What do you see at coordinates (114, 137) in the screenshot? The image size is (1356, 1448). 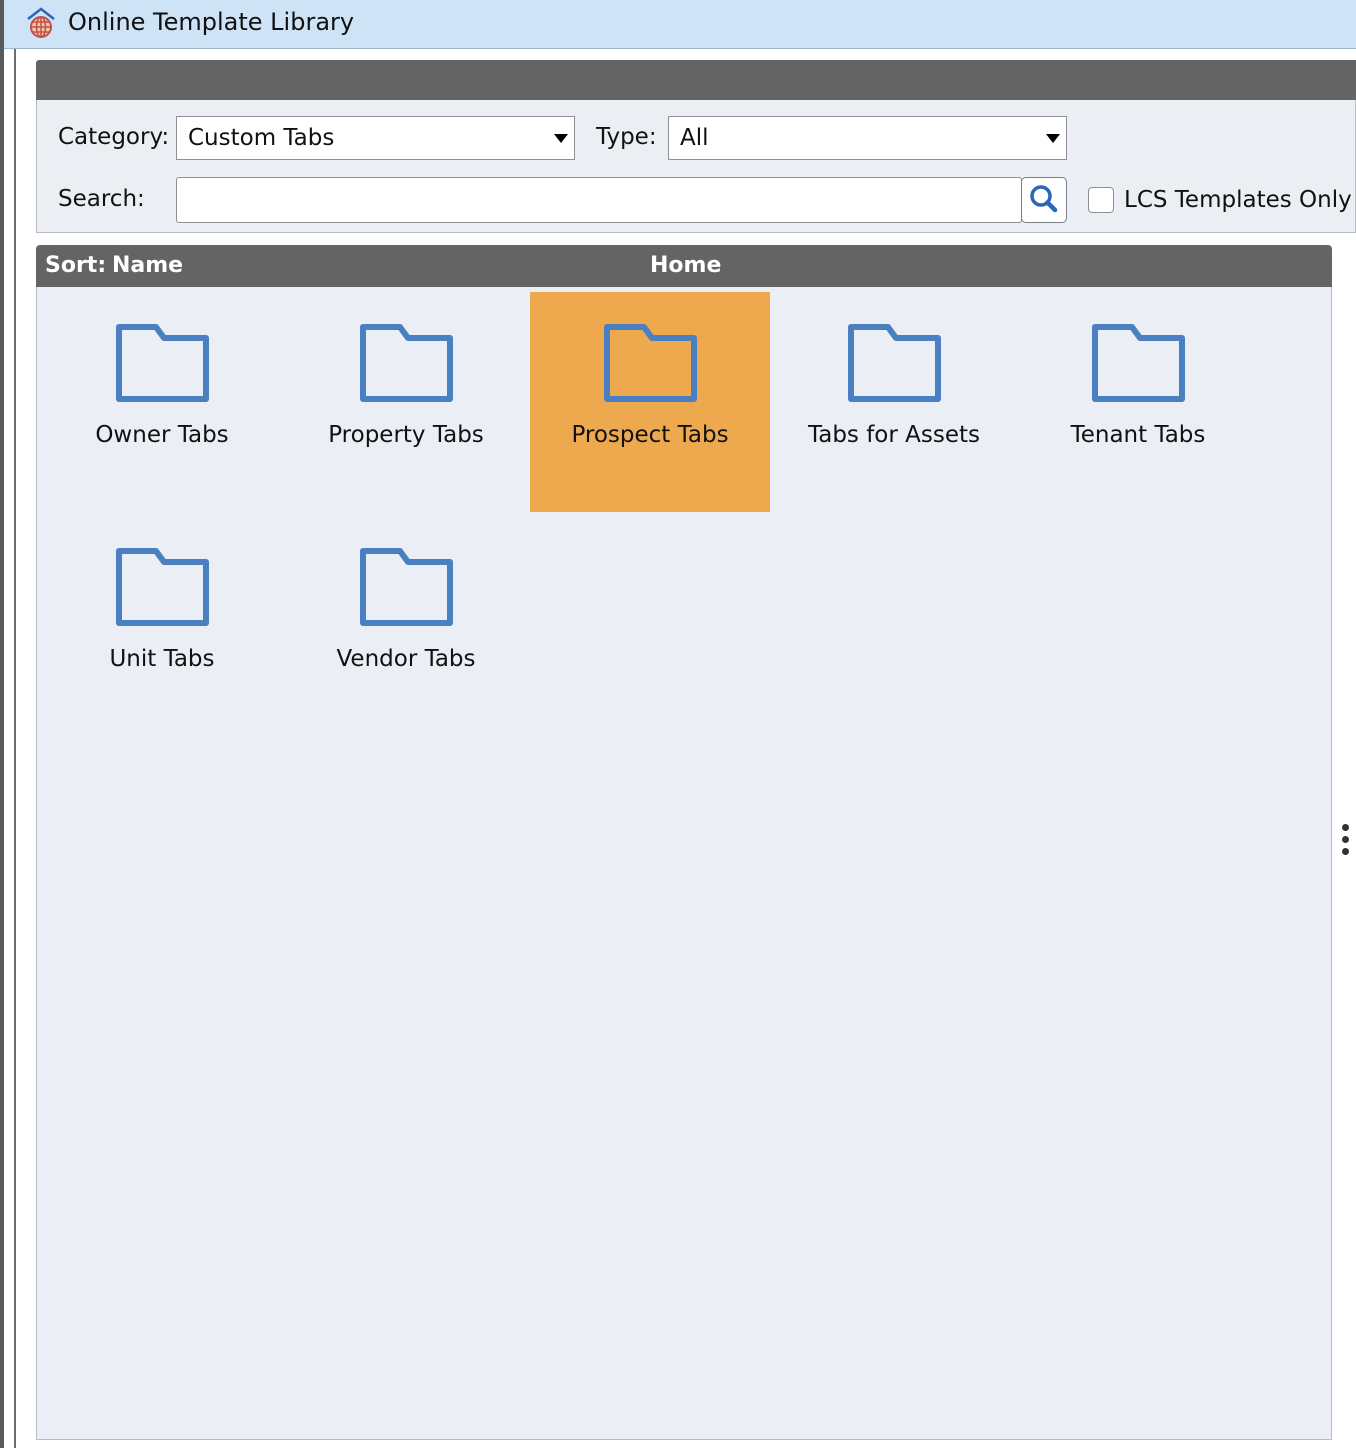 I see `category-label: Category:` at bounding box center [114, 137].